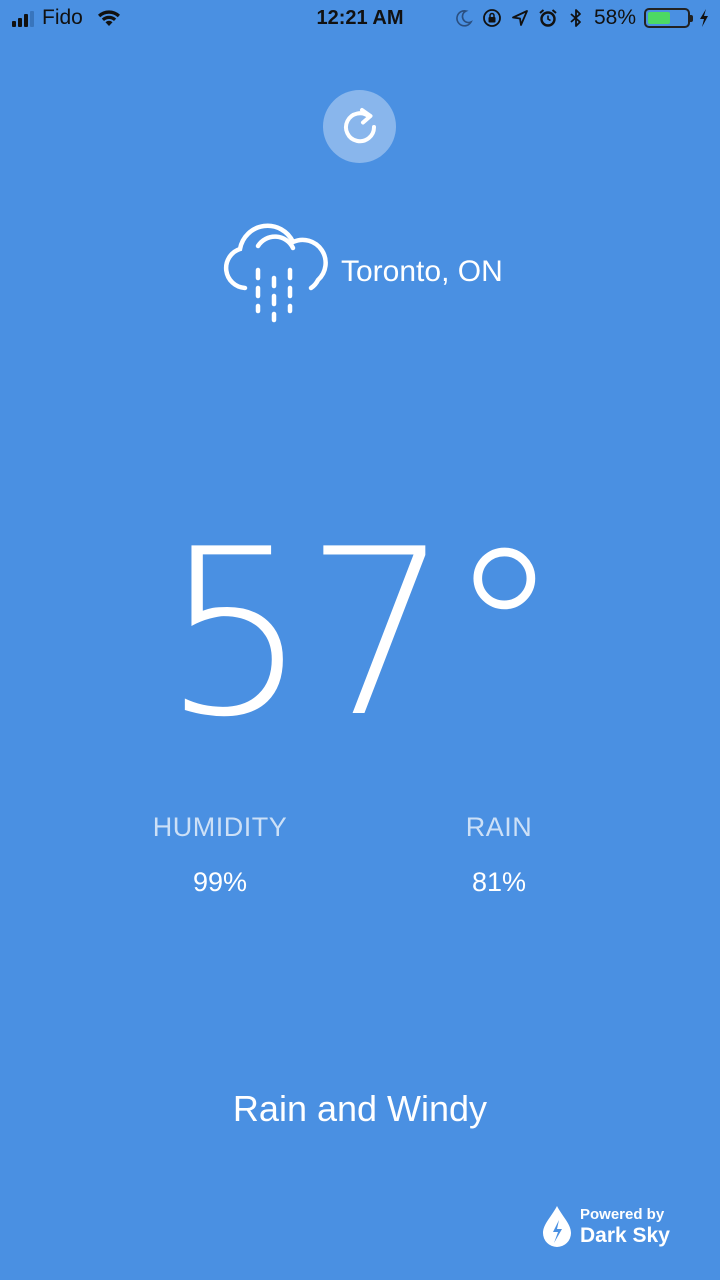 This screenshot has width=720, height=1280. I want to click on status-bar: Fido 12:21 AM 58%, so click(360, 20).